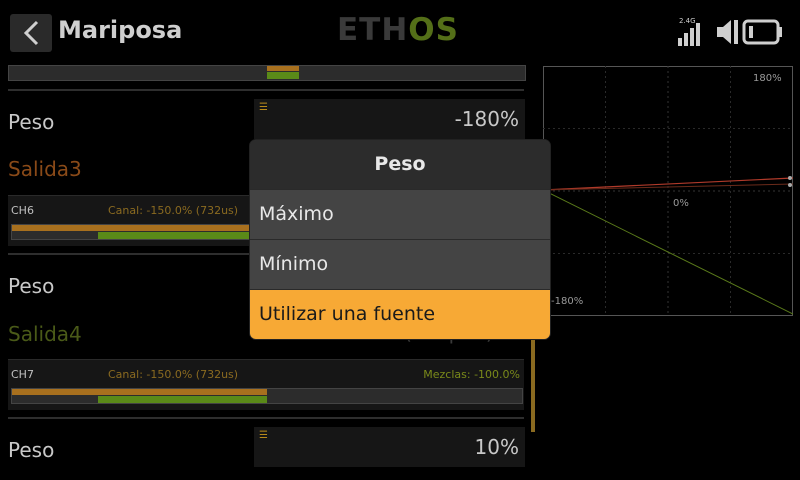  Describe the element at coordinates (400, 164) in the screenshot. I see `dialog-title: Peso` at that location.